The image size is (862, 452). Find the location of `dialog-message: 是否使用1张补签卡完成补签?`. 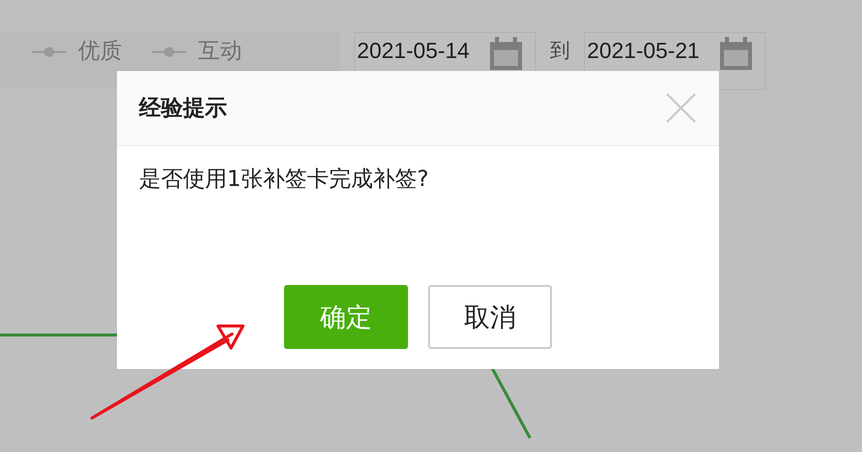

dialog-message: 是否使用1张补签卡完成补签? is located at coordinates (284, 180).